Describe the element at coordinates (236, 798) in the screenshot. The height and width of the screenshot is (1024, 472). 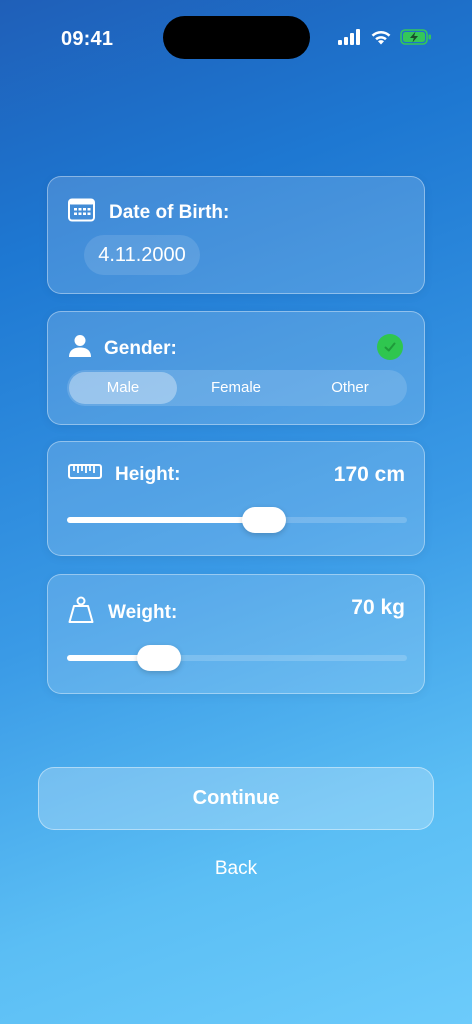
I see `continue-button: Continue` at that location.